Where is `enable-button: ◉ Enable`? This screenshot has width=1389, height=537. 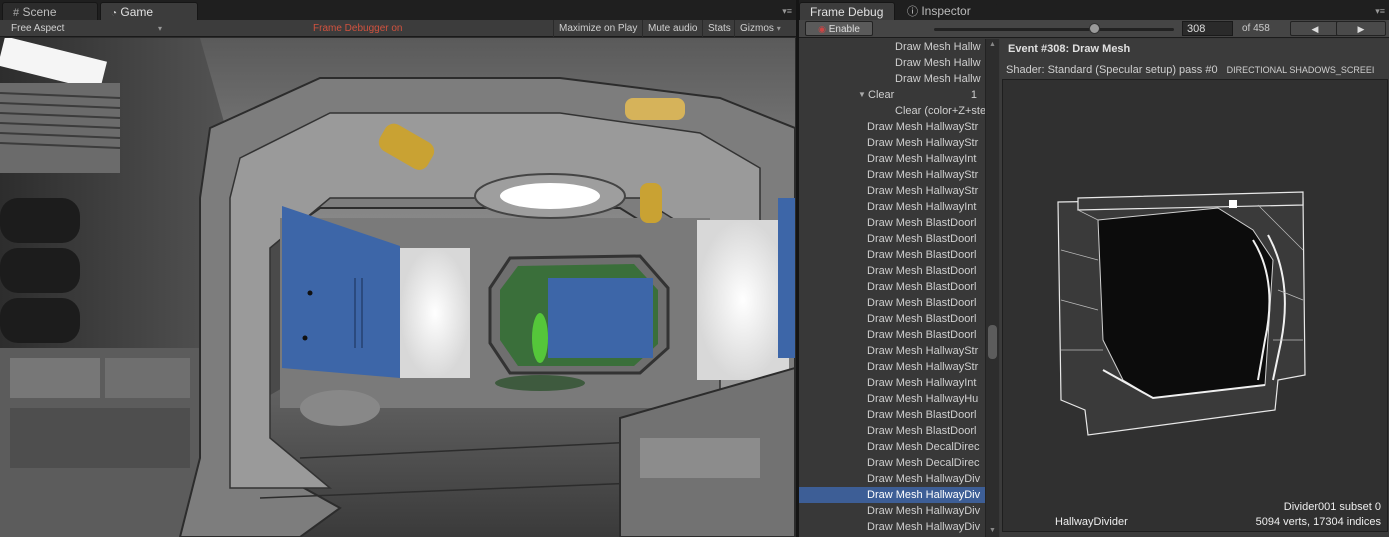
enable-button: ◉ Enable is located at coordinates (839, 28).